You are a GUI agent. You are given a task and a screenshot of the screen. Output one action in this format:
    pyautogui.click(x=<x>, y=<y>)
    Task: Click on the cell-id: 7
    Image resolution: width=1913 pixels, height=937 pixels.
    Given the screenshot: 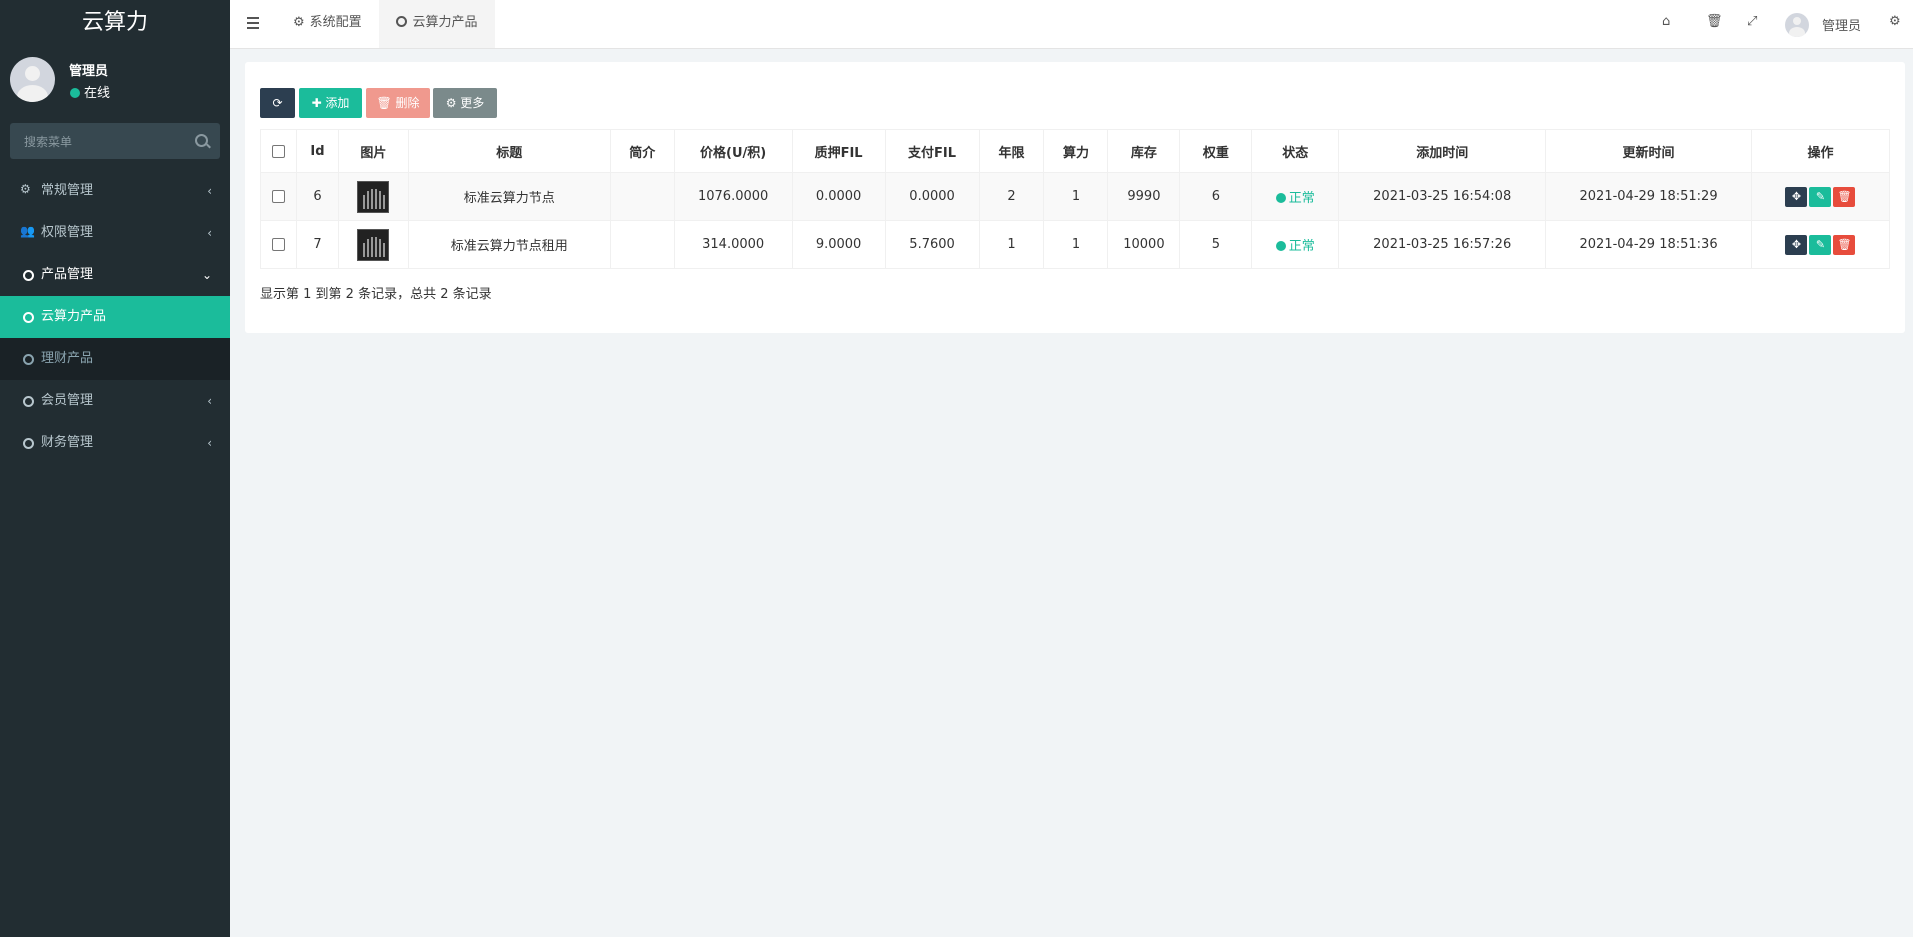 What is the action you would take?
    pyautogui.click(x=317, y=244)
    